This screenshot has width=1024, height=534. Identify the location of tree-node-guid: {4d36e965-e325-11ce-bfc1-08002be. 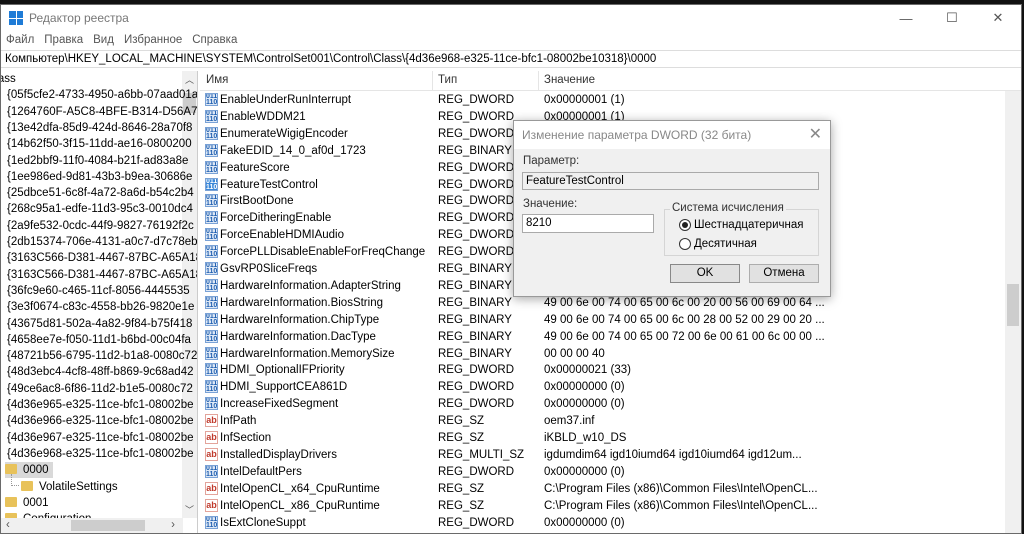
(100, 405).